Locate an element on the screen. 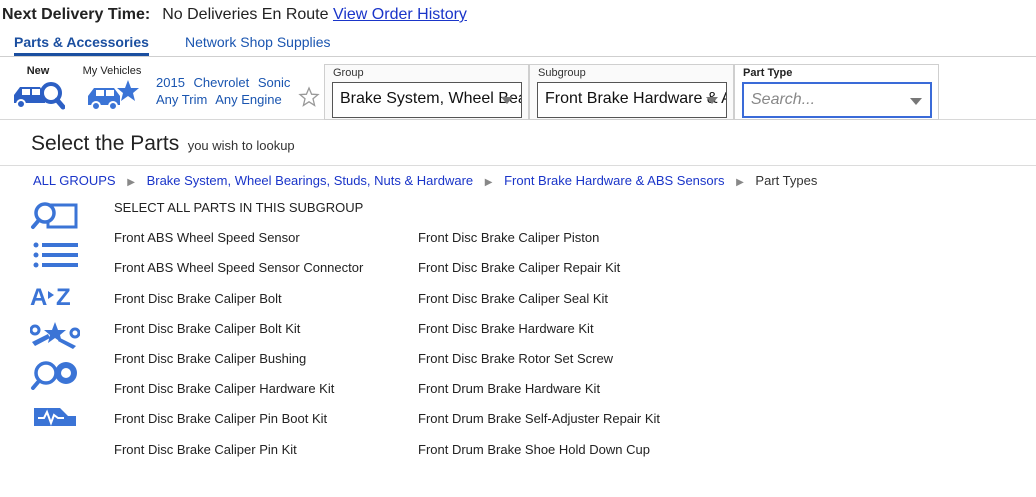  lookup-icon is located at coordinates (55, 215).